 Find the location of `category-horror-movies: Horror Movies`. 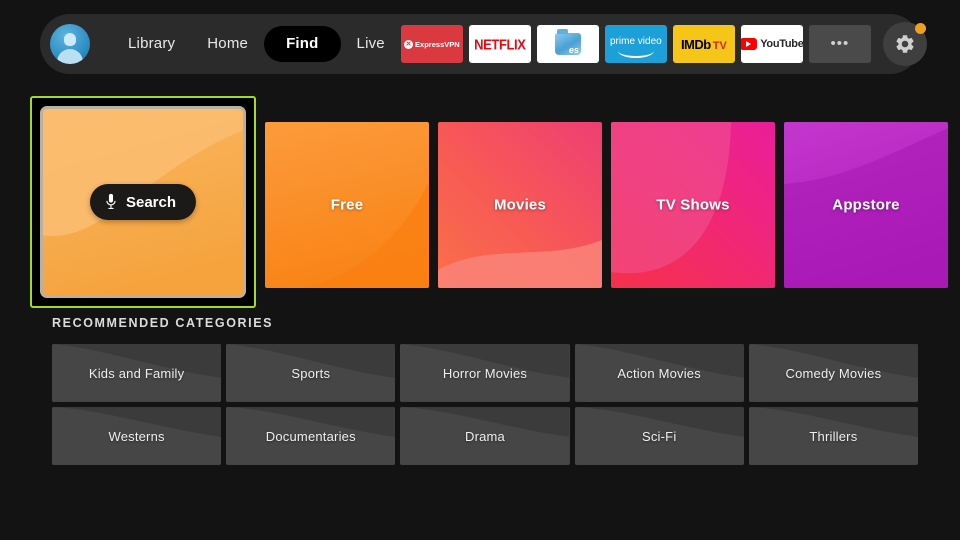

category-horror-movies: Horror Movies is located at coordinates (485, 373).